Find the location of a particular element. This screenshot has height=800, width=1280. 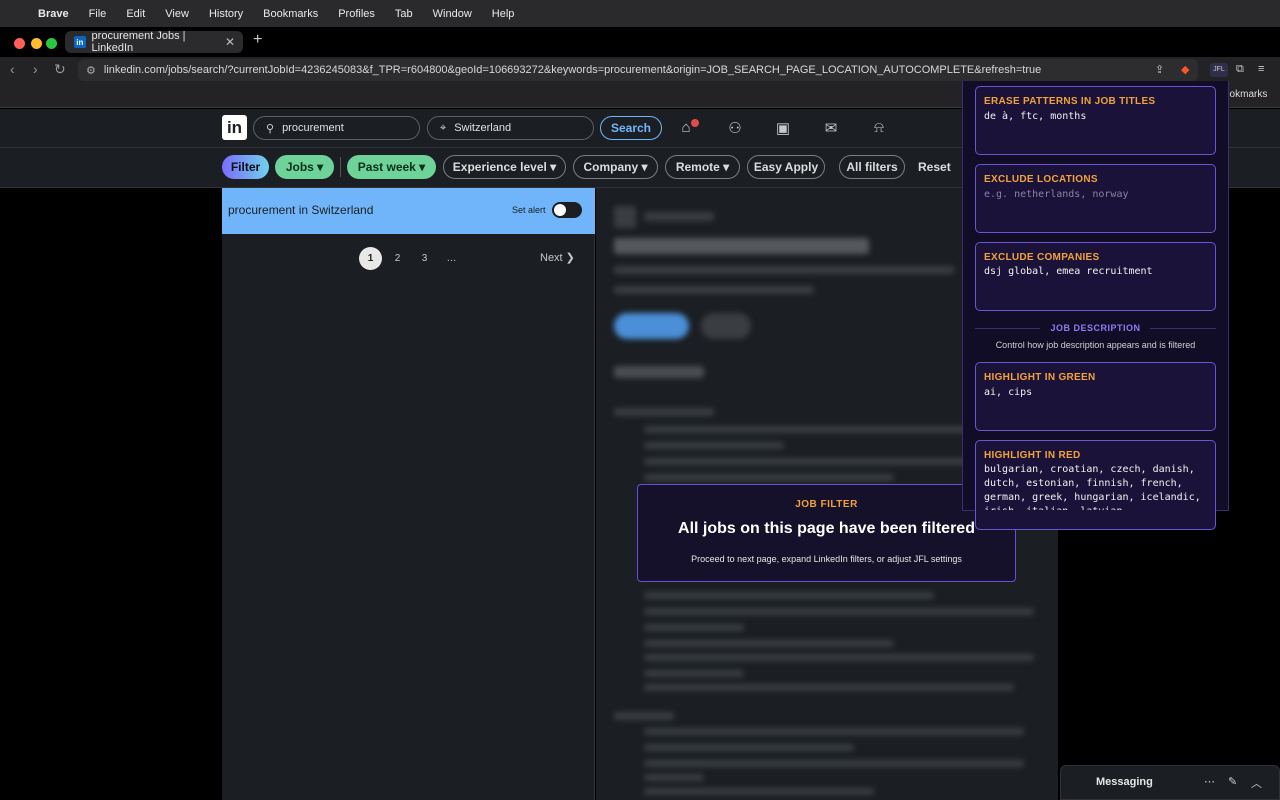

highlight-green-value: ai, cips is located at coordinates (1098, 393).